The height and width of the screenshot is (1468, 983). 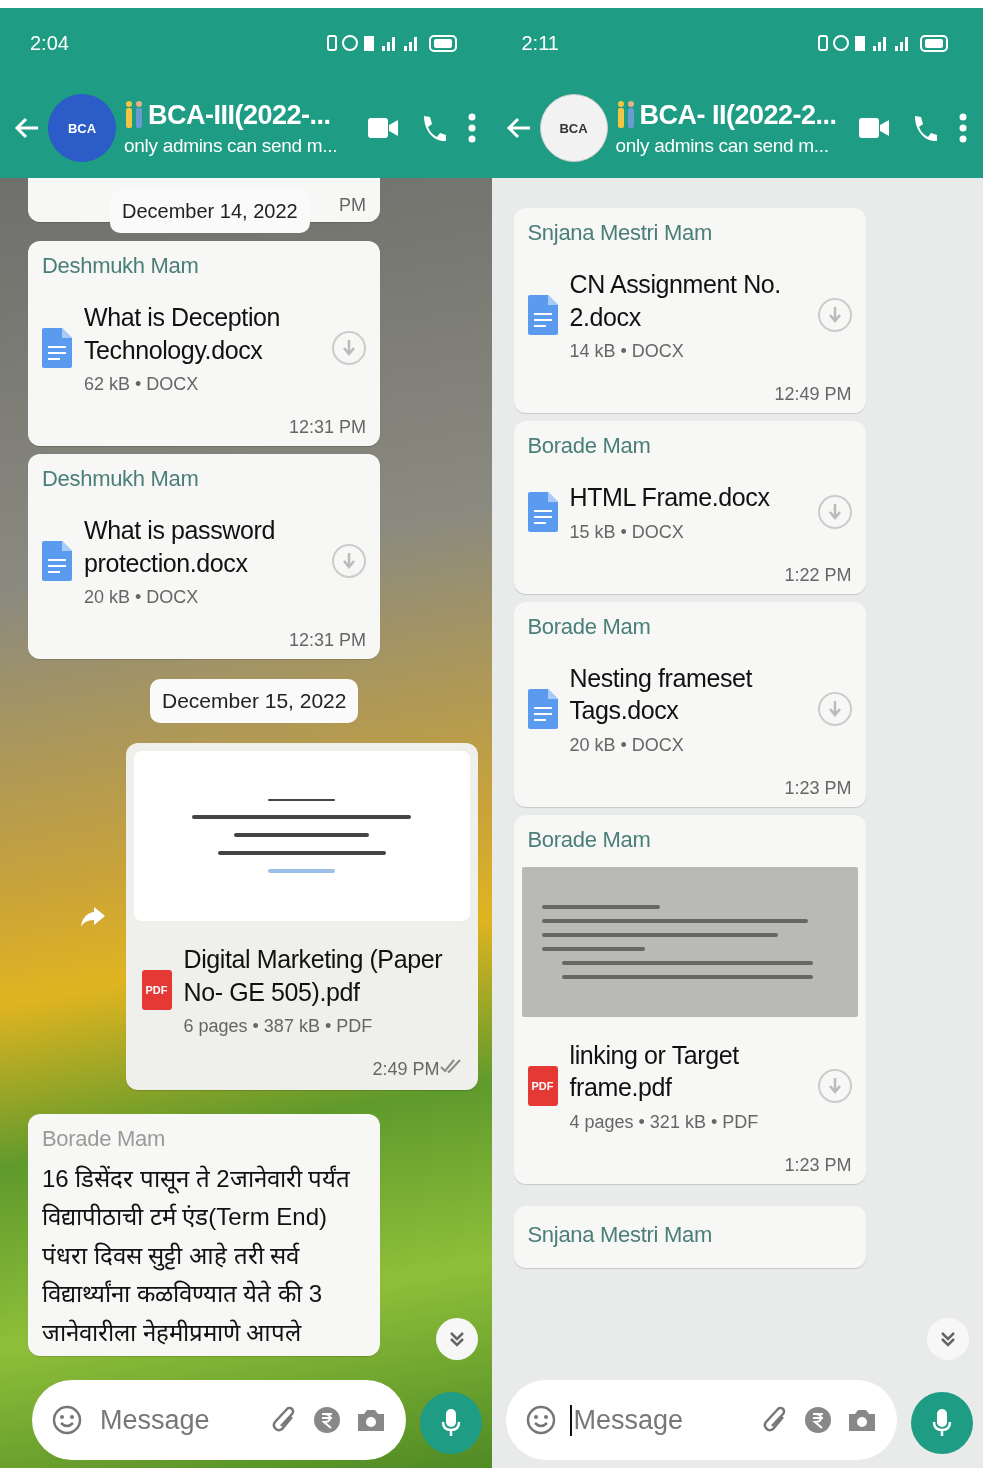 What do you see at coordinates (813, 394) in the screenshot?
I see `message-time: 12:49 PM` at bounding box center [813, 394].